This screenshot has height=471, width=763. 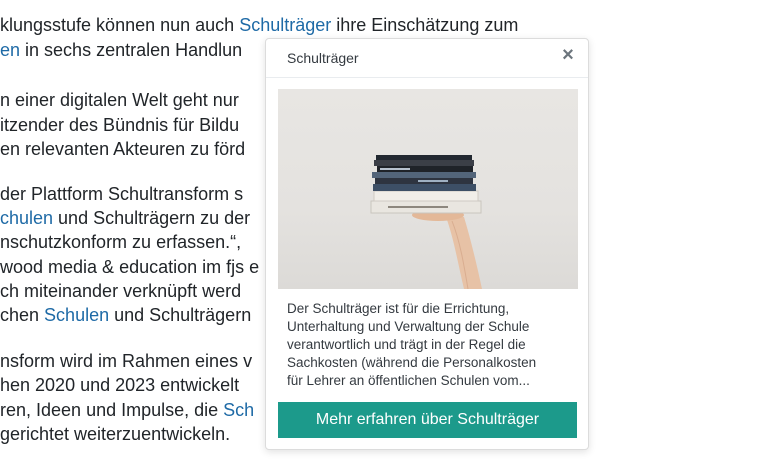 I want to click on article-line: n einer digitalen Welt geht nur, so click(x=119, y=100).